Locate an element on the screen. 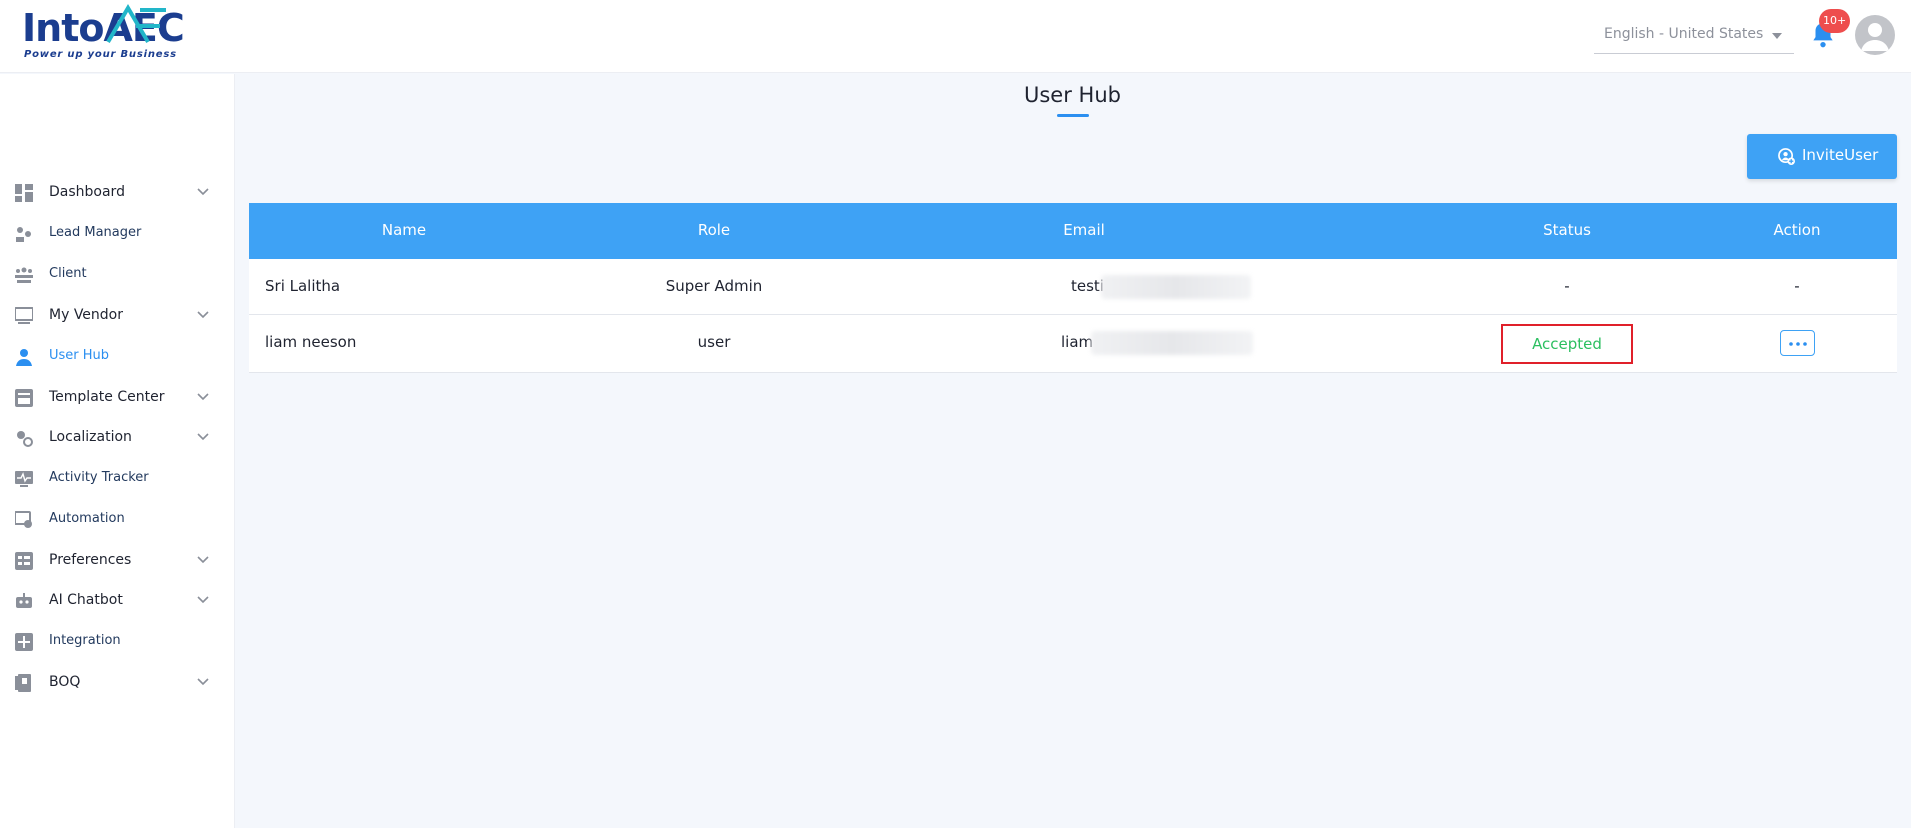 This screenshot has height=828, width=1911. column-header-role: Role is located at coordinates (714, 230).